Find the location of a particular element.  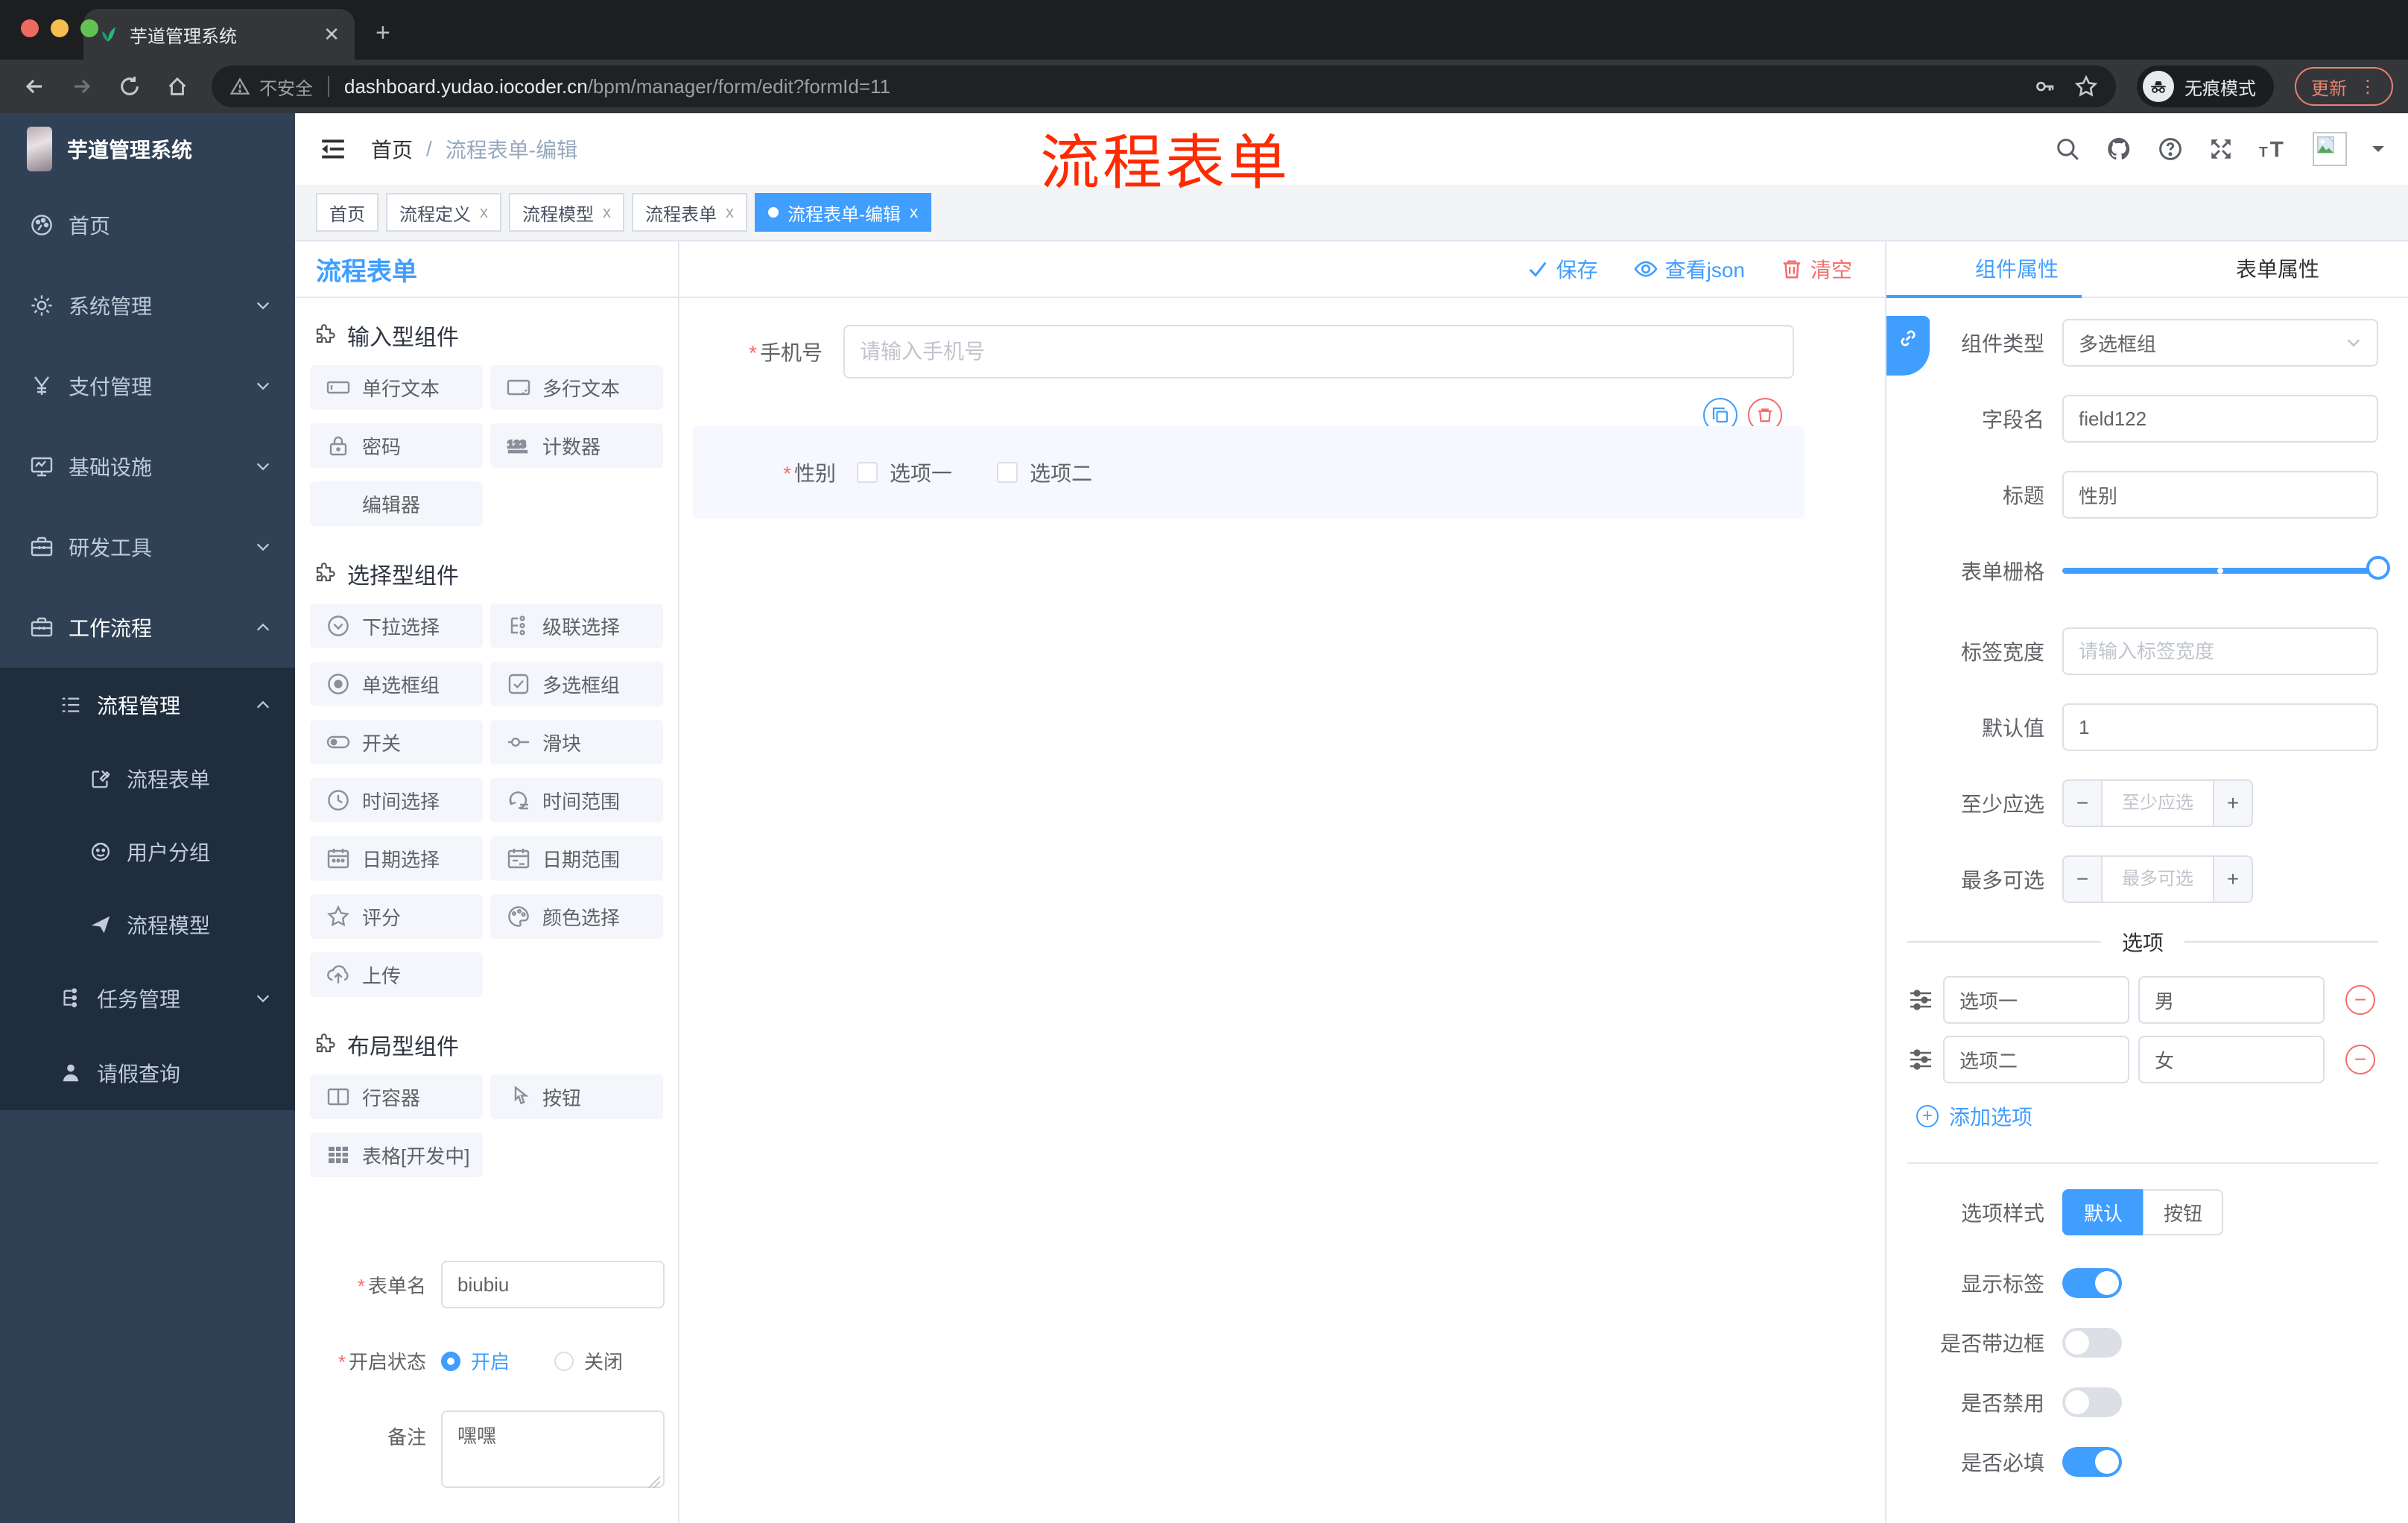

forward-icon is located at coordinates (82, 87).